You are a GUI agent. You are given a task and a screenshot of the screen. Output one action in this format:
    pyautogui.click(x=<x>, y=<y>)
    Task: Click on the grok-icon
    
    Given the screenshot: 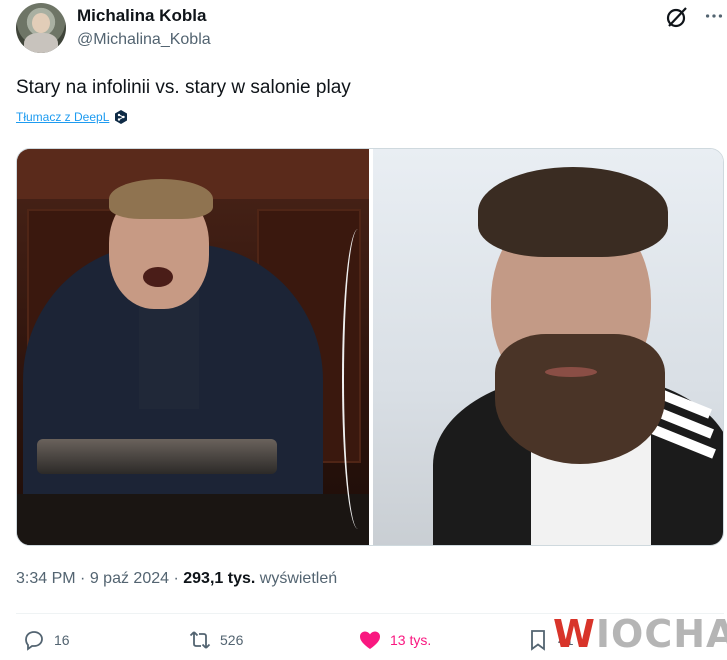 What is the action you would take?
    pyautogui.click(x=677, y=17)
    